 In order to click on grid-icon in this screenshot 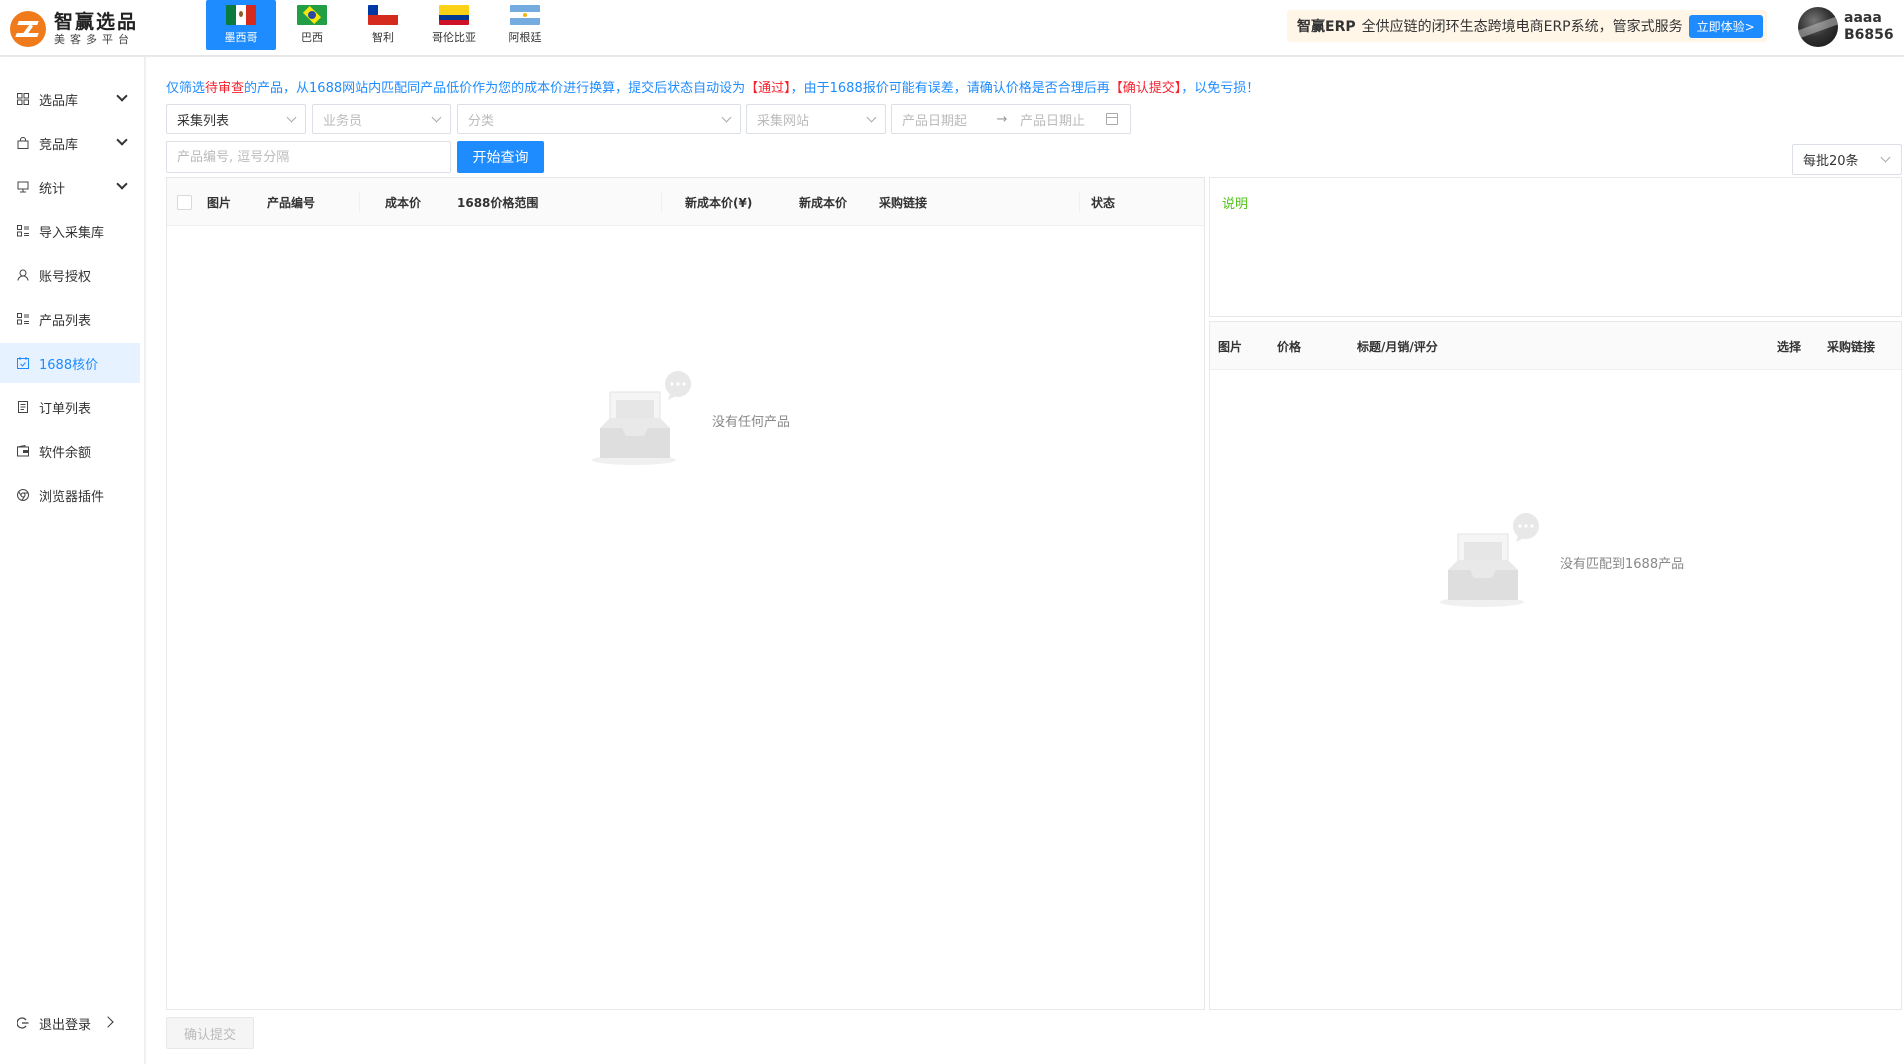, I will do `click(22, 99)`.